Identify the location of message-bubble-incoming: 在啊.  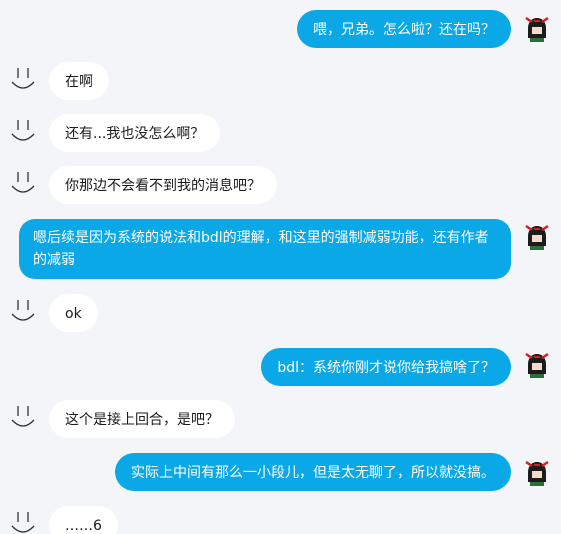
(79, 81).